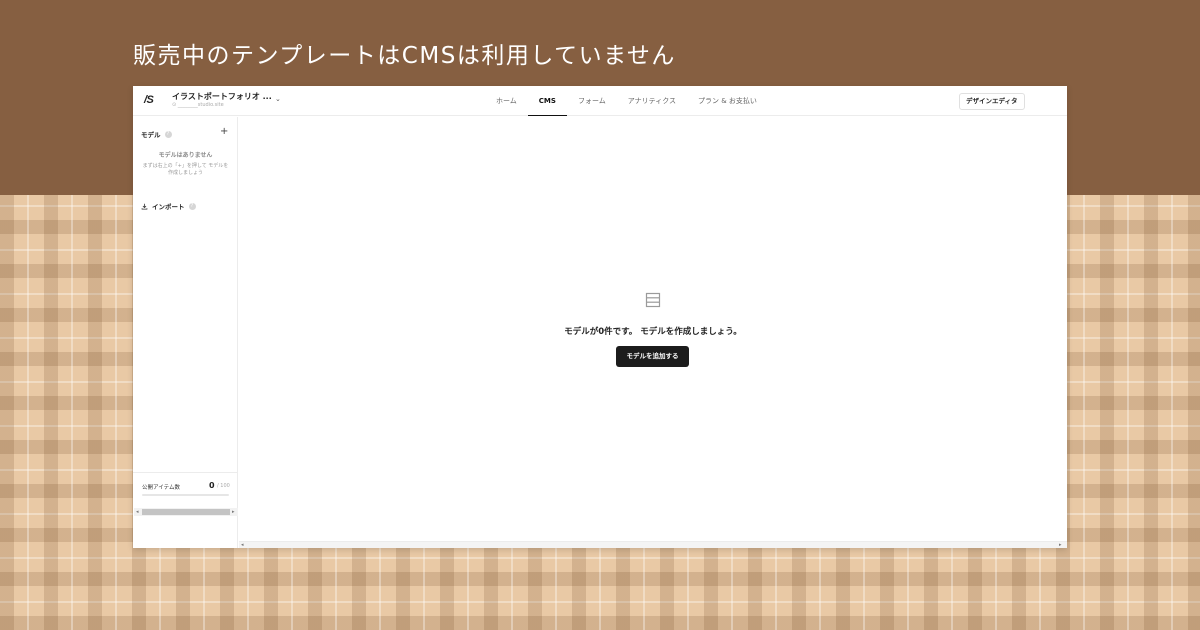 The height and width of the screenshot is (630, 1200). I want to click on plus-icon: +, so click(224, 131).